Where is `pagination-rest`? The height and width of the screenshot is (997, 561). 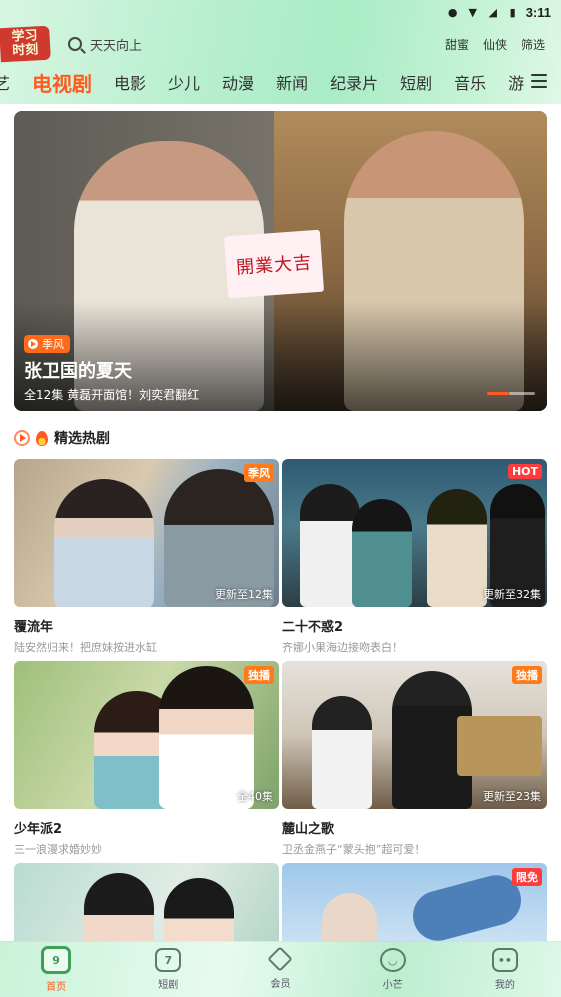 pagination-rest is located at coordinates (522, 393).